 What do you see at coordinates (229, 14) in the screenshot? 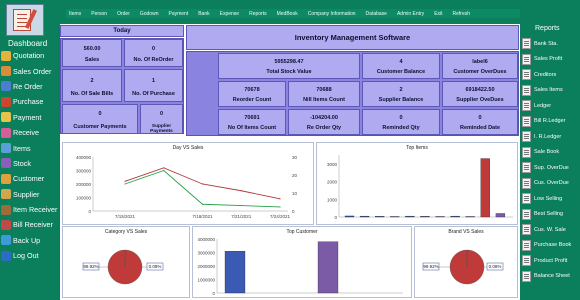
I see `menu-item-expense: Expense` at bounding box center [229, 14].